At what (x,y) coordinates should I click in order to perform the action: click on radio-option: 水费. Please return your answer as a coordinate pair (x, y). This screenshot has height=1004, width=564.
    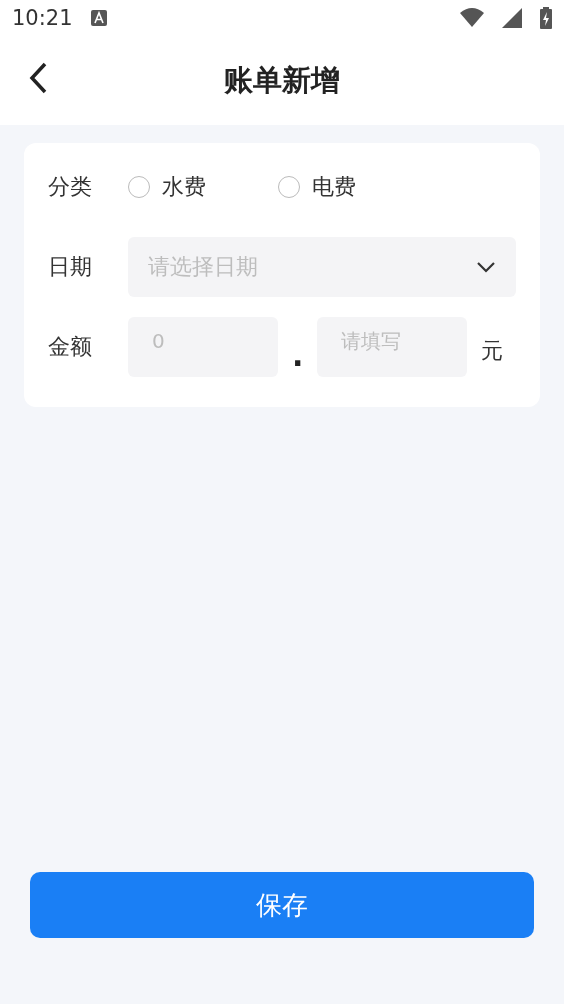
    Looking at the image, I should click on (167, 187).